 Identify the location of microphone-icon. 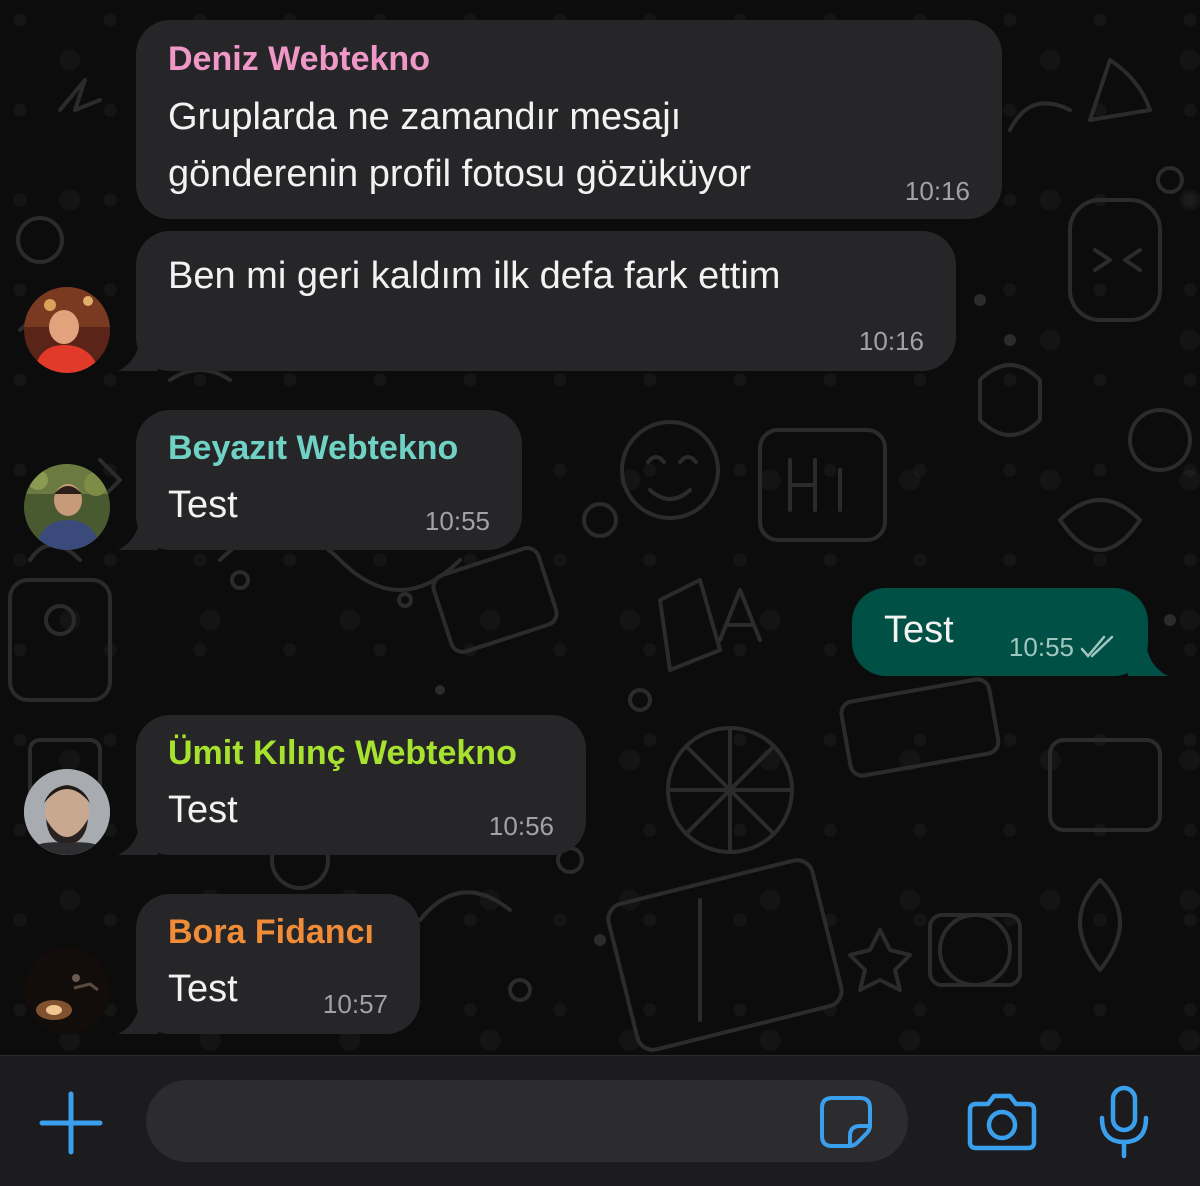
(1124, 1122).